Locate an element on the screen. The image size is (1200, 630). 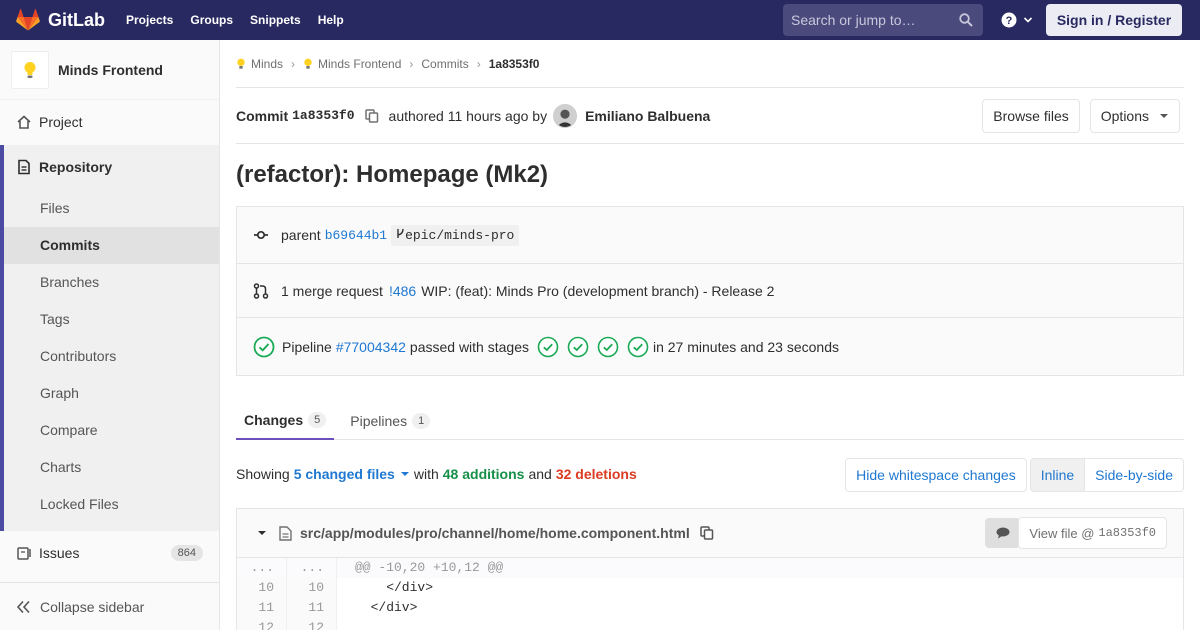
options-dropdown: Options is located at coordinates (1134, 116).